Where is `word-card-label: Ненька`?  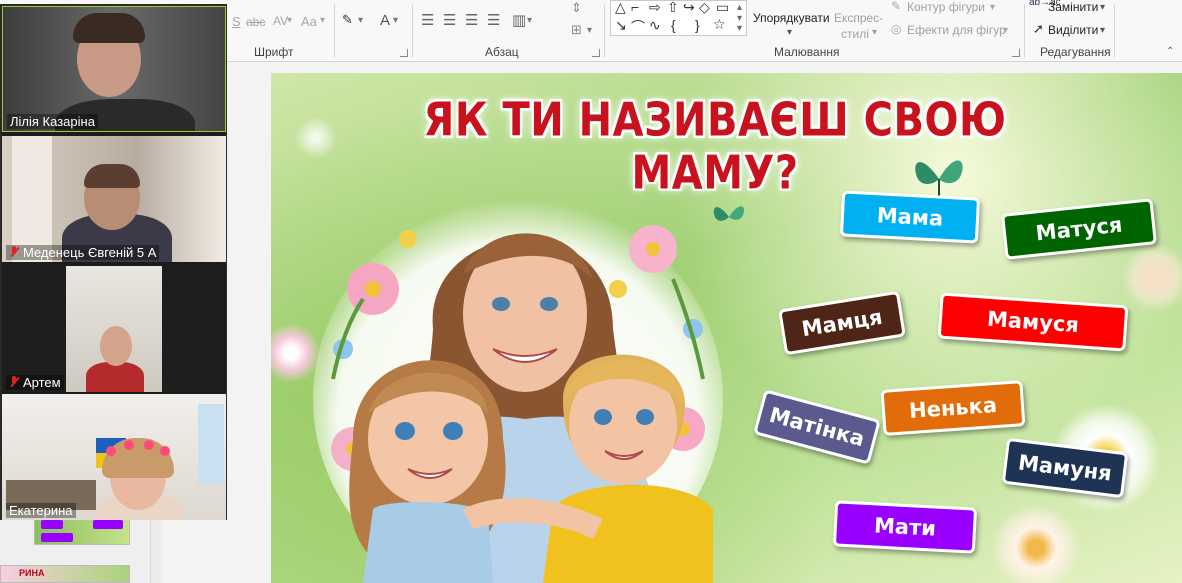 word-card-label: Ненька is located at coordinates (953, 408).